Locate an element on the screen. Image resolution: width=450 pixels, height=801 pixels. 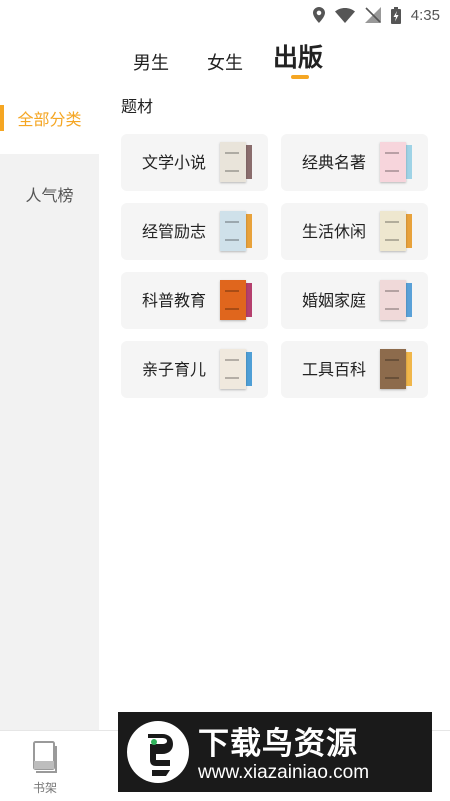
bookshelf-button: 书架 is located at coordinates (45, 768).